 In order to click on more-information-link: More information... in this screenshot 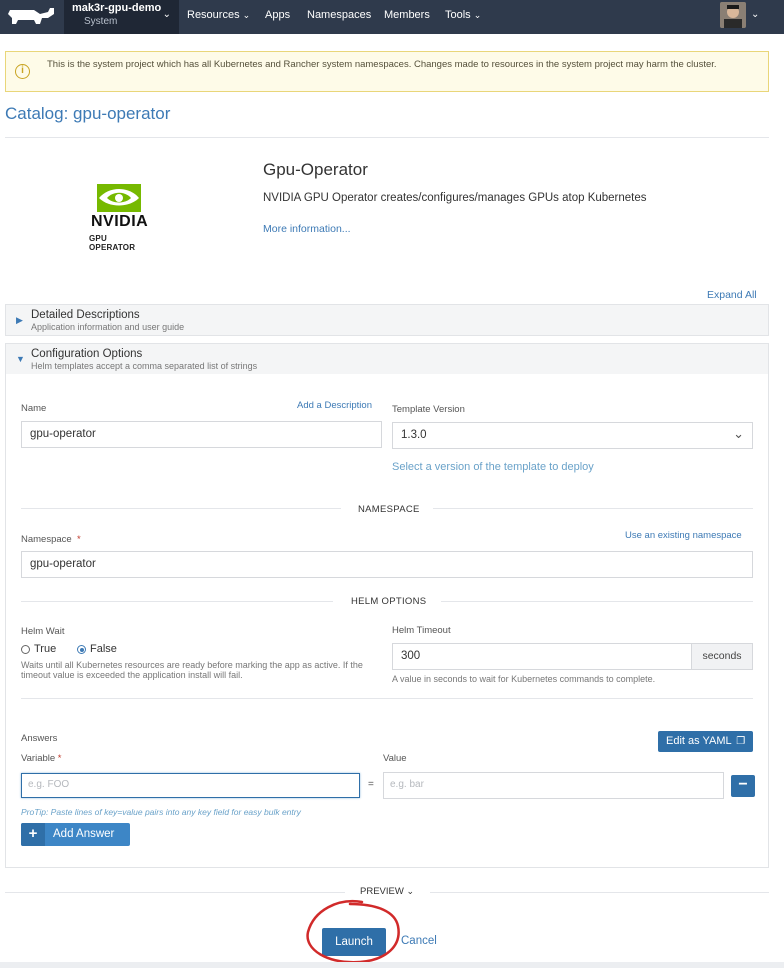, I will do `click(307, 229)`.